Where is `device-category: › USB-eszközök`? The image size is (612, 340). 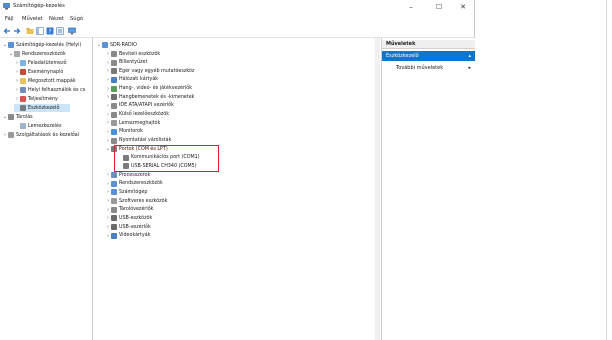 device-category: › USB-eszközök is located at coordinates (128, 218).